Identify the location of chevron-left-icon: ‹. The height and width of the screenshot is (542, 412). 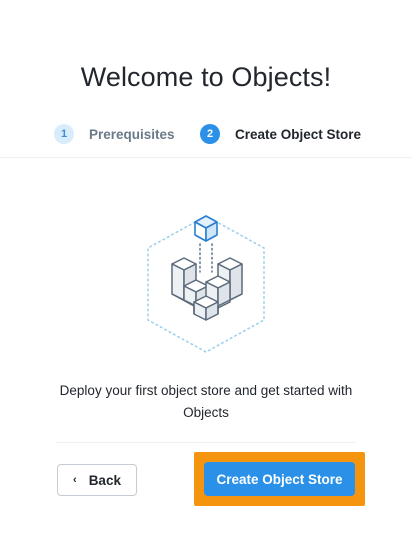
(75, 480).